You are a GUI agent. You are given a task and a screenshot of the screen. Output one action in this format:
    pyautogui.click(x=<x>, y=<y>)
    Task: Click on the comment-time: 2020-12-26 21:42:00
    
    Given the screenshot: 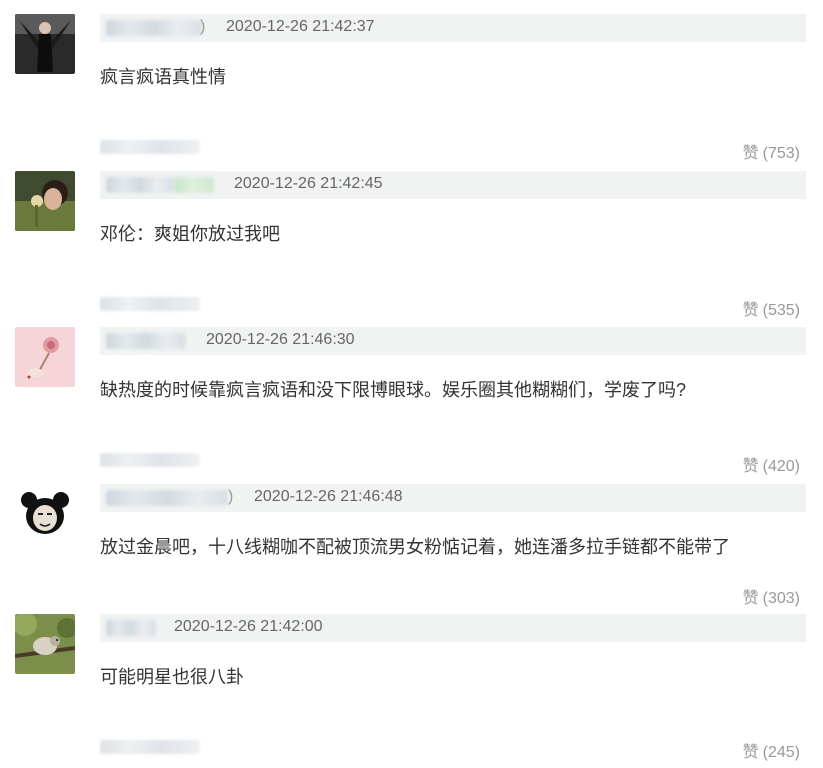 What is the action you would take?
    pyautogui.click(x=248, y=626)
    